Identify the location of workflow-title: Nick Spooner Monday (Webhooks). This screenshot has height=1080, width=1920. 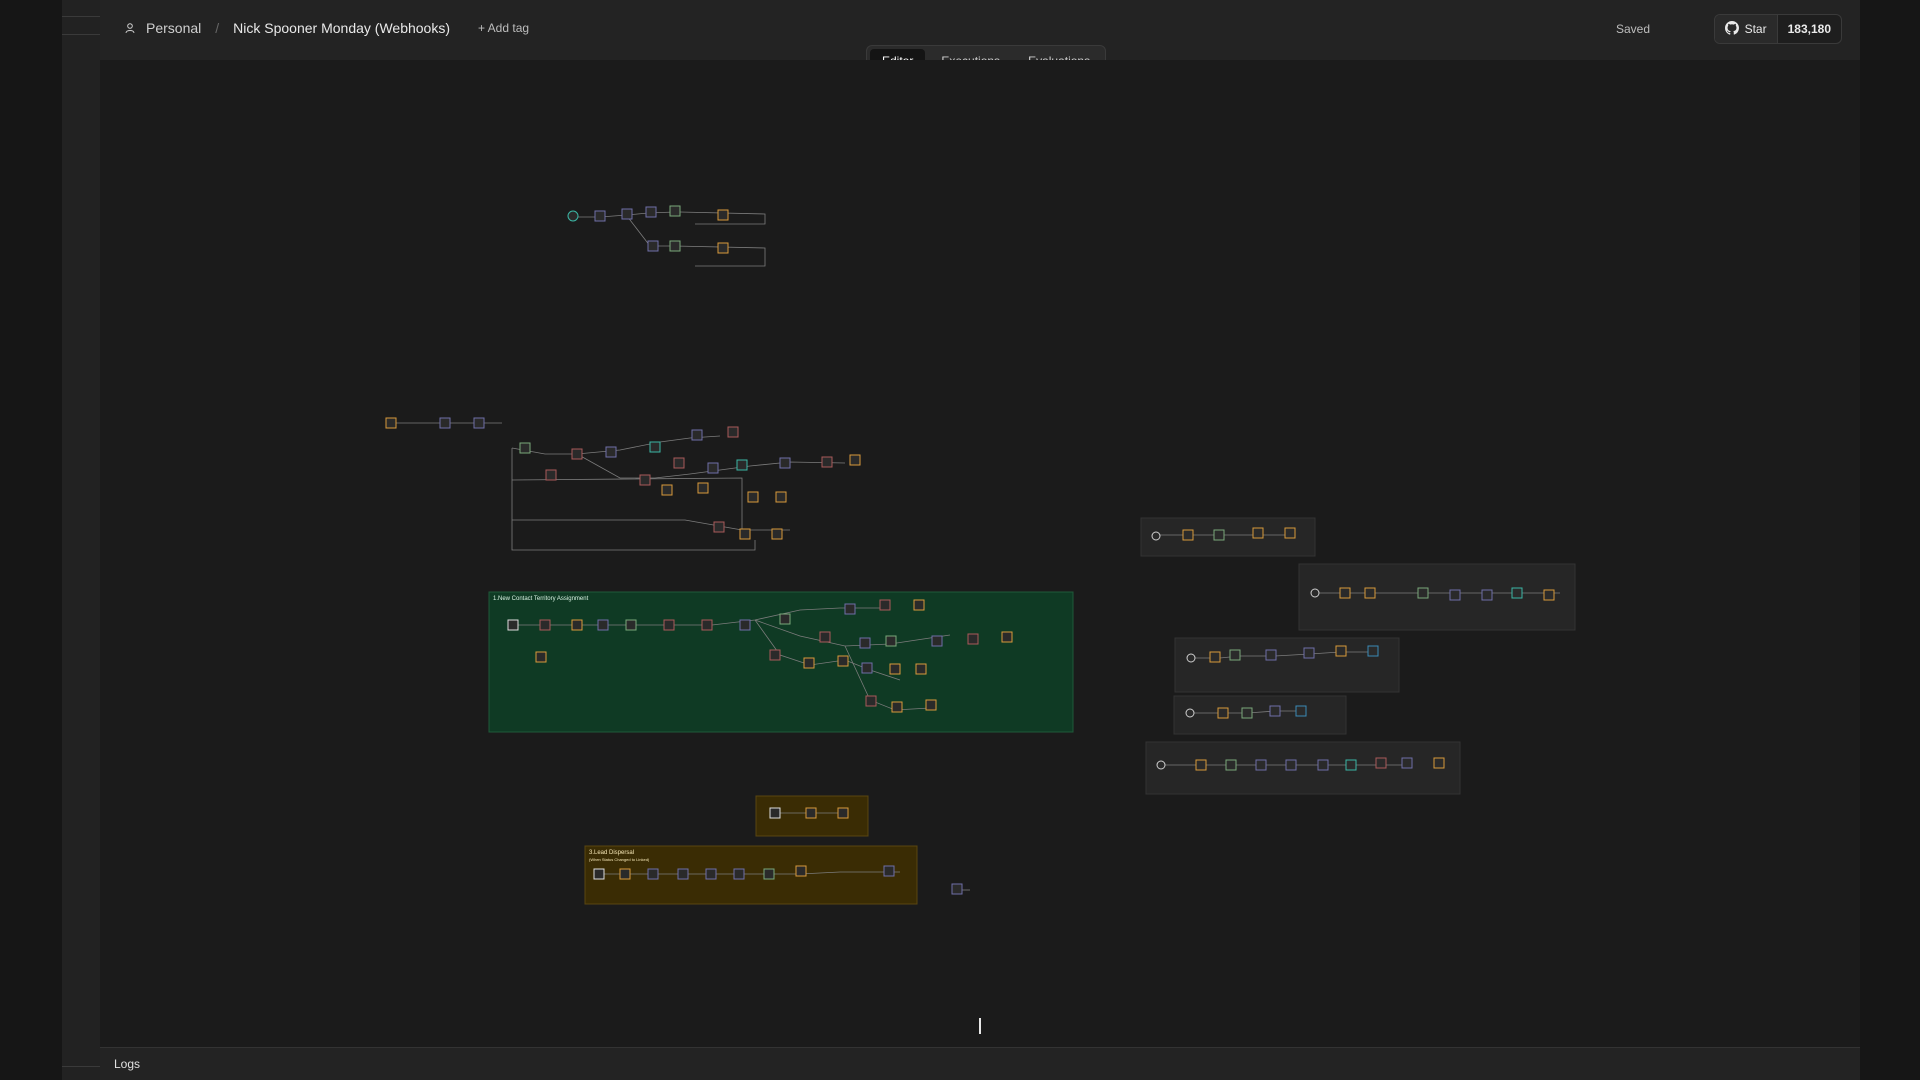
(341, 28).